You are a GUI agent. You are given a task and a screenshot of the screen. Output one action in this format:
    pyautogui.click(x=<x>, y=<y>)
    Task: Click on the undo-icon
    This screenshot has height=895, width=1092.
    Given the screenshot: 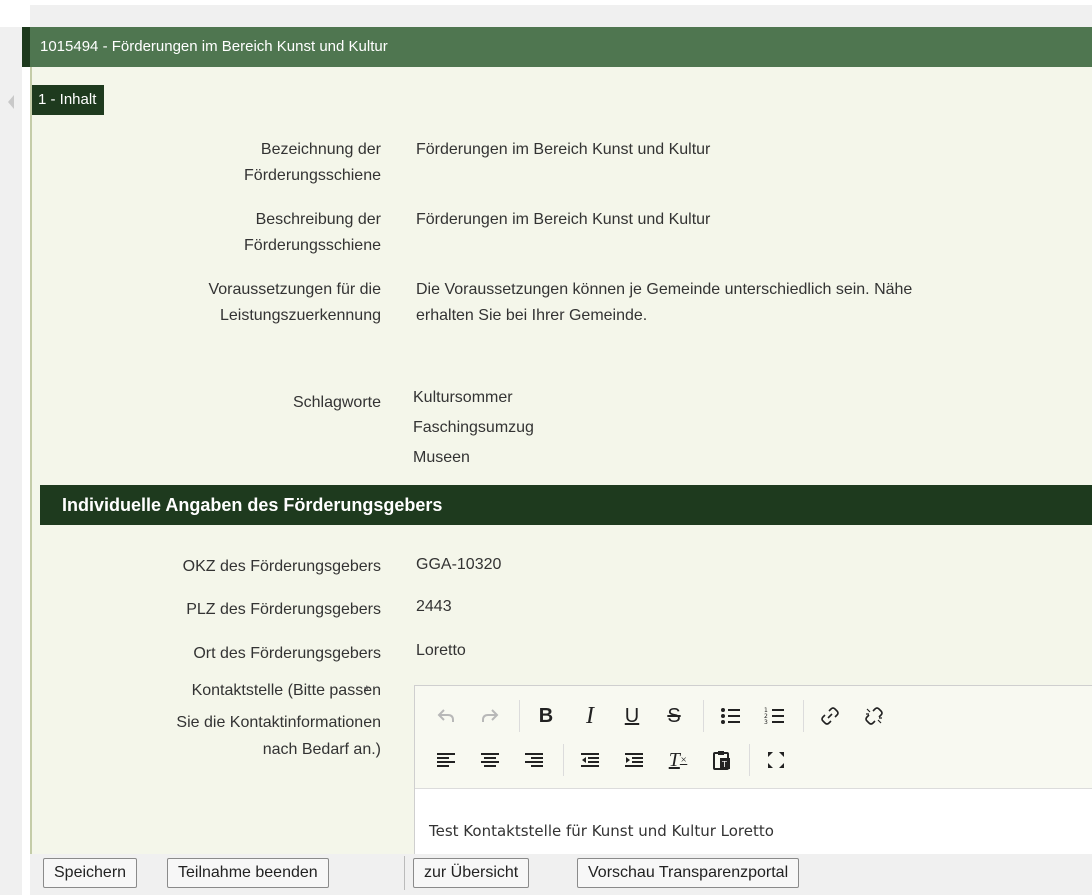 What is the action you would take?
    pyautogui.click(x=446, y=716)
    